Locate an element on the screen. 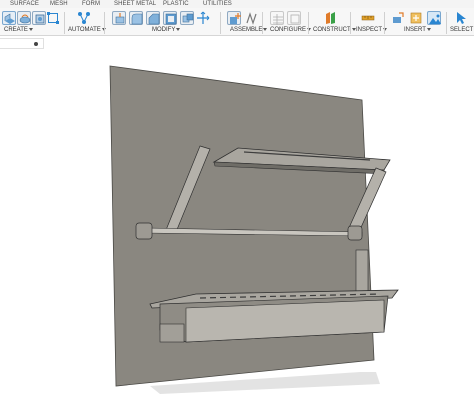 This screenshot has height=413, width=474. tab-form: FORM is located at coordinates (91, 4).